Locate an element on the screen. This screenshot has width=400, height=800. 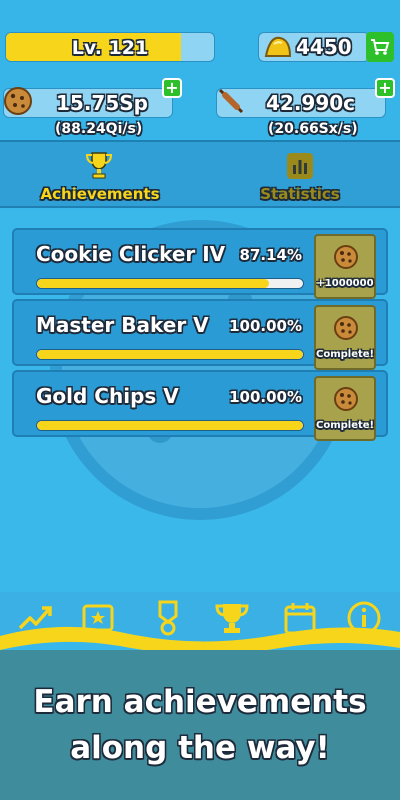
achievement-percent: 87.14% is located at coordinates (270, 255).